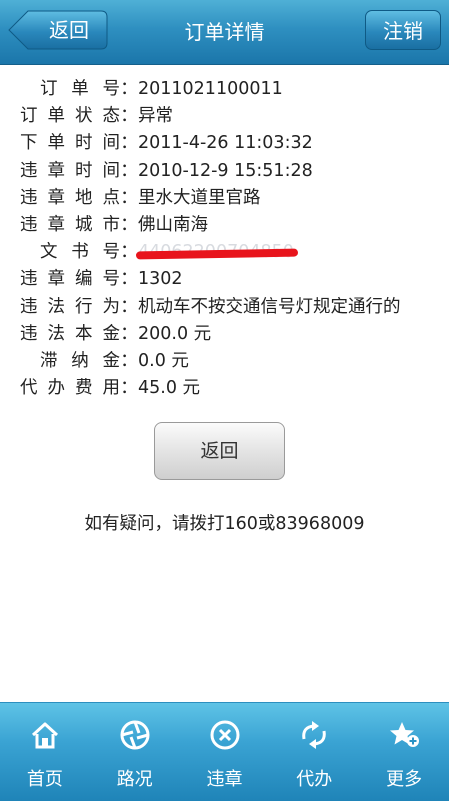 Image resolution: width=449 pixels, height=801 pixels. I want to click on detail-label: 违法行为, so click(70, 306).